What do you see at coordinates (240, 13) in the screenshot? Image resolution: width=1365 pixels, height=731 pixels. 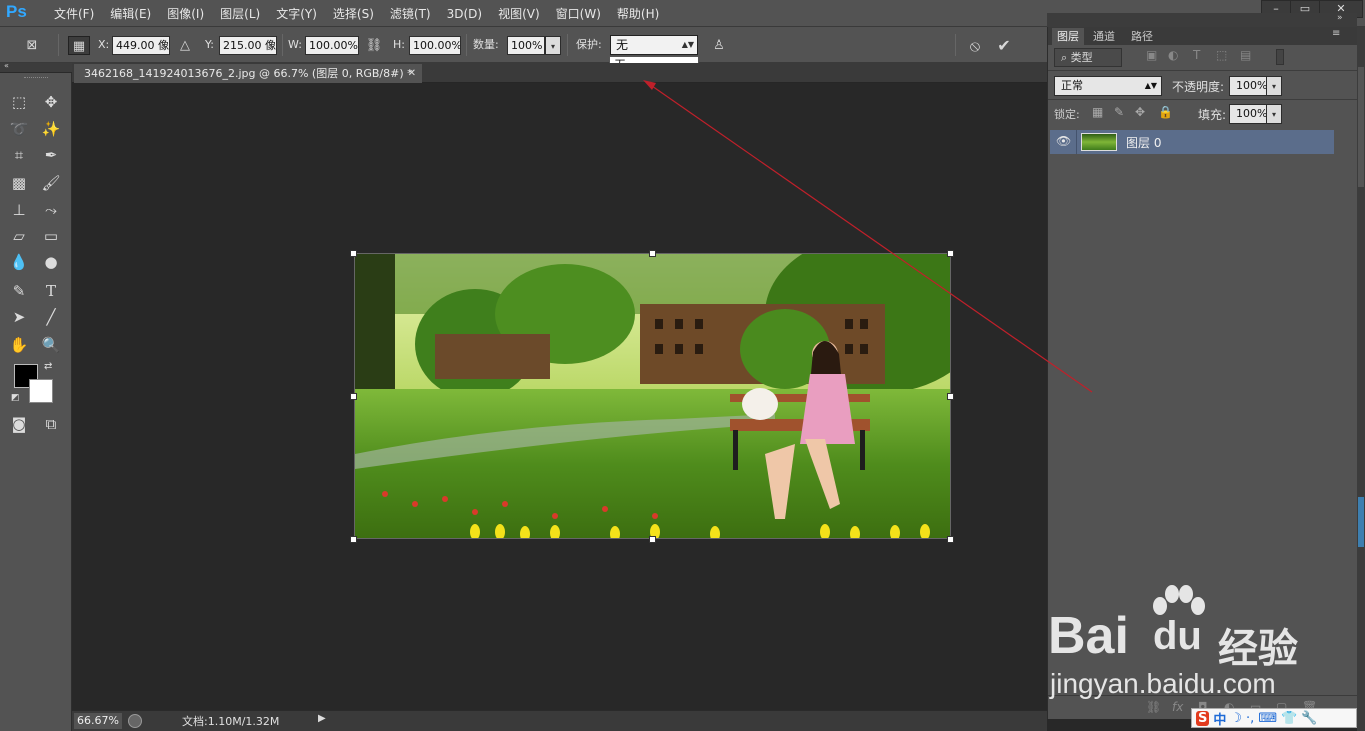 I see `menu-layer: 图层(L)` at bounding box center [240, 13].